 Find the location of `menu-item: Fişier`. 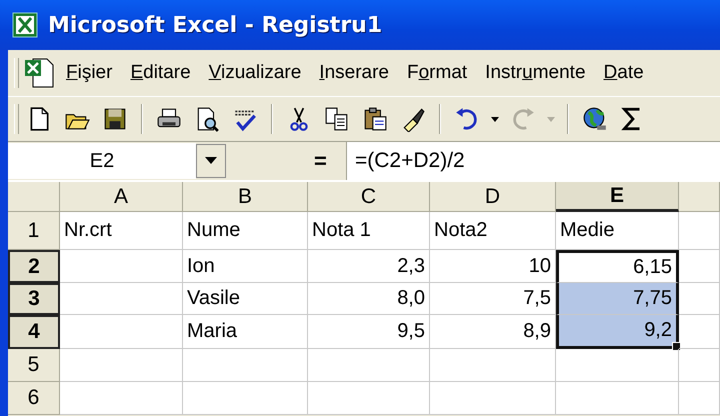

menu-item: Fişier is located at coordinates (89, 73).